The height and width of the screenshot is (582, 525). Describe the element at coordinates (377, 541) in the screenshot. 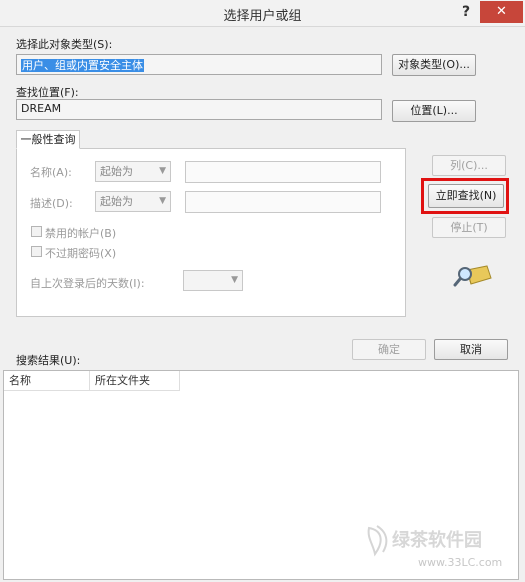

I see `watermark-logo-mark` at that location.